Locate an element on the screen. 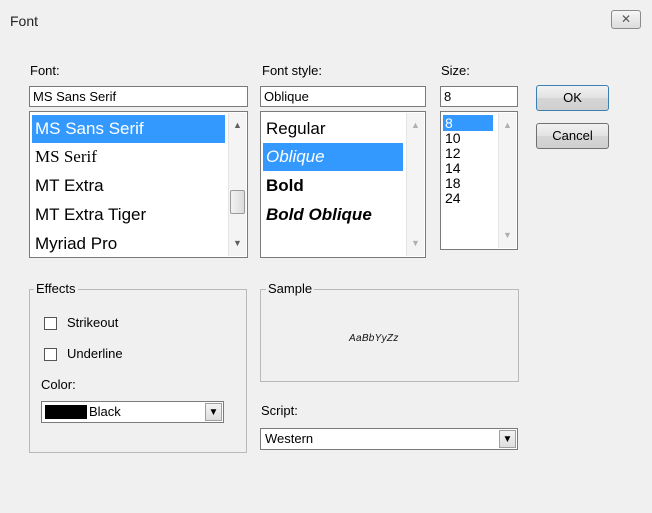 This screenshot has width=652, height=513. font-style-list-item: Oblique is located at coordinates (333, 157).